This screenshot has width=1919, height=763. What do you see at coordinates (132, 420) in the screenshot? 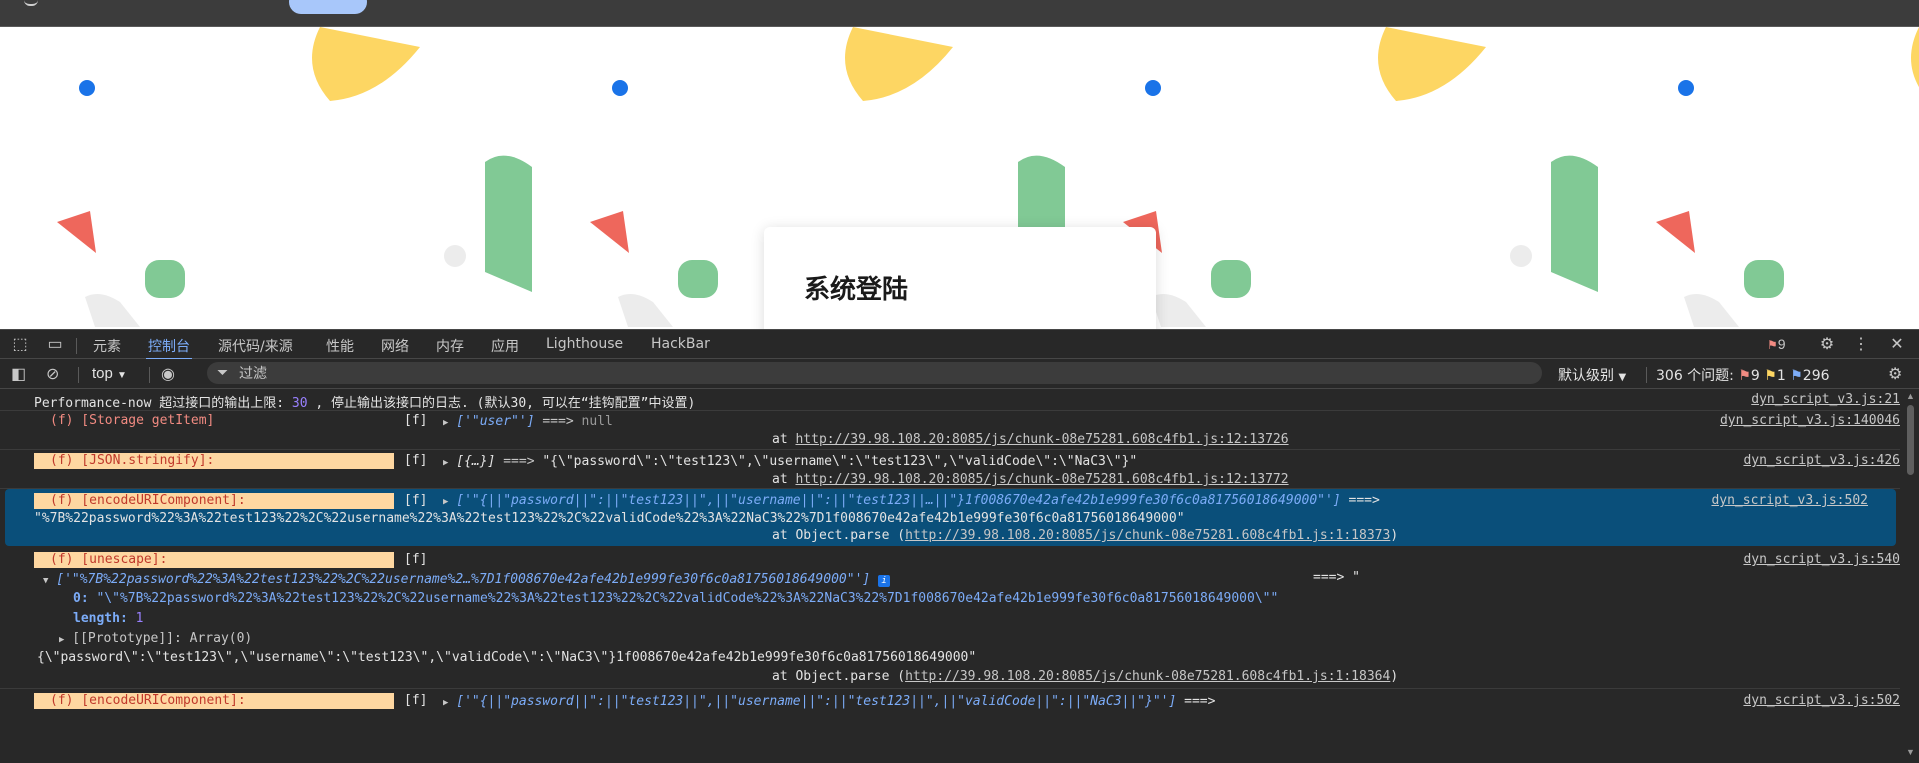
I see `hook-label: (f) [Storage getItem]` at bounding box center [132, 420].